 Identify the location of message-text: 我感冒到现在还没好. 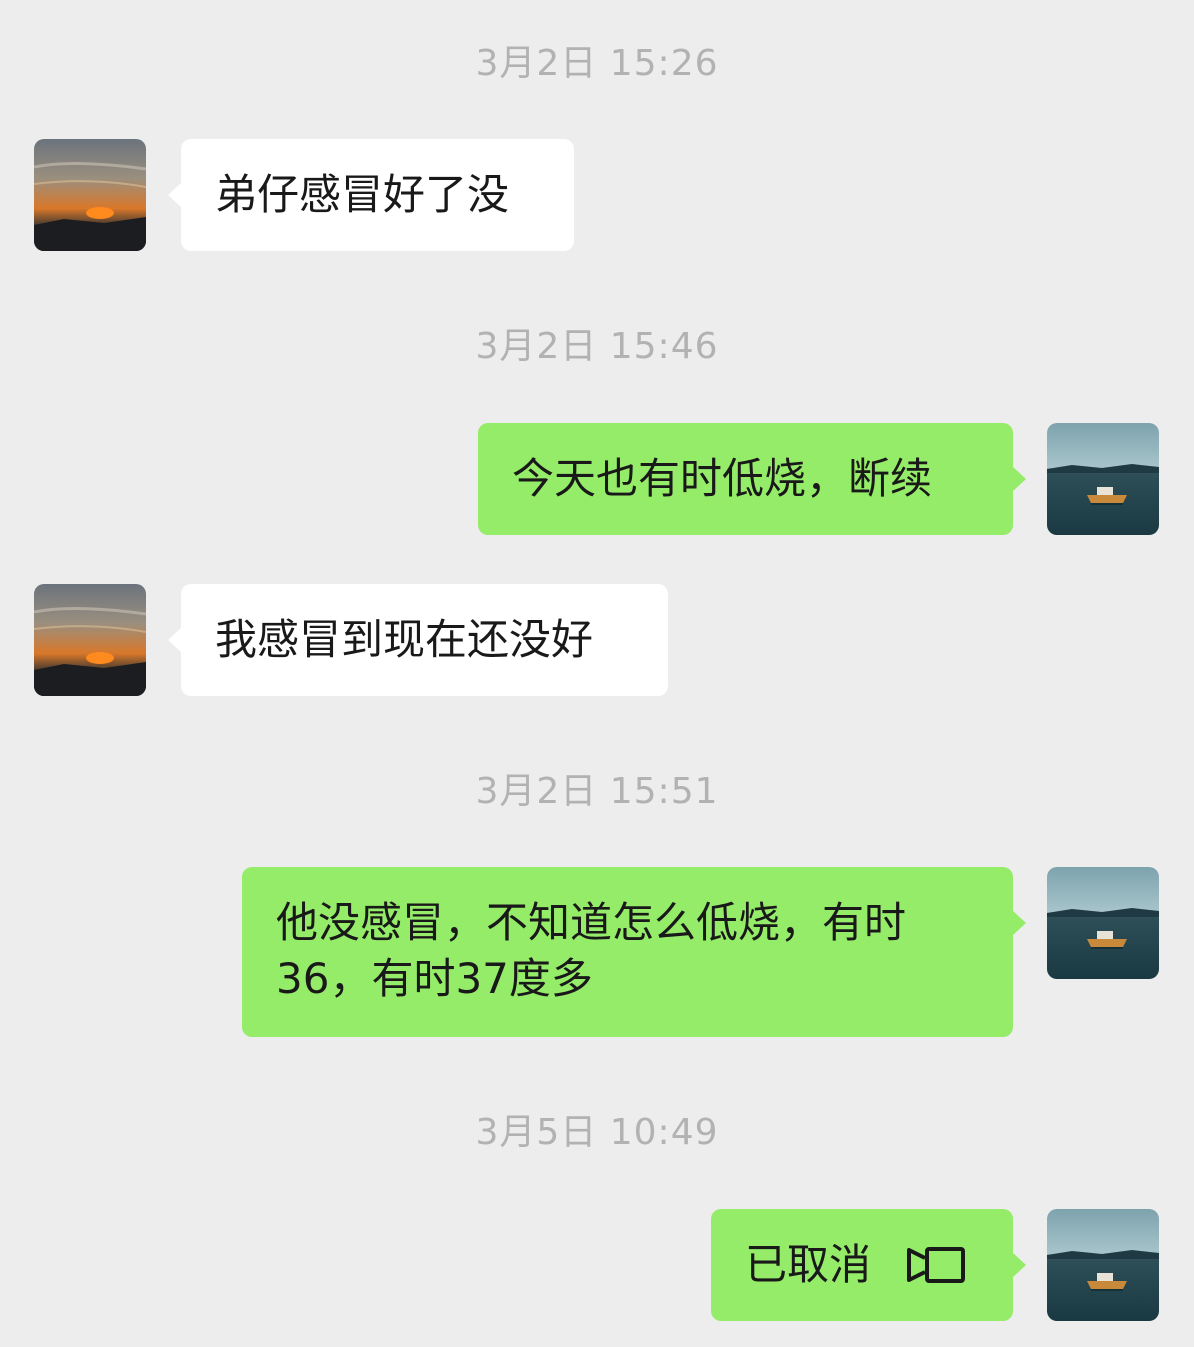
(404, 639).